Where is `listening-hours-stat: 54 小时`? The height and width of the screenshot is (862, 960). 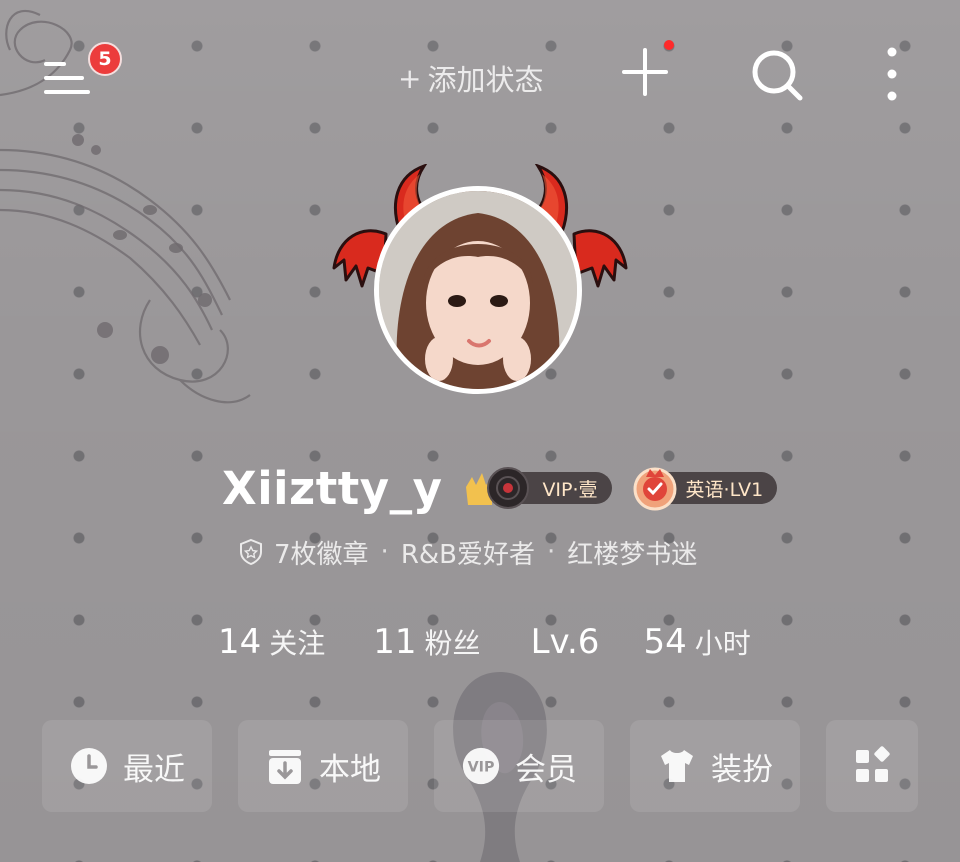
listening-hours-stat: 54 小时 is located at coordinates (696, 642).